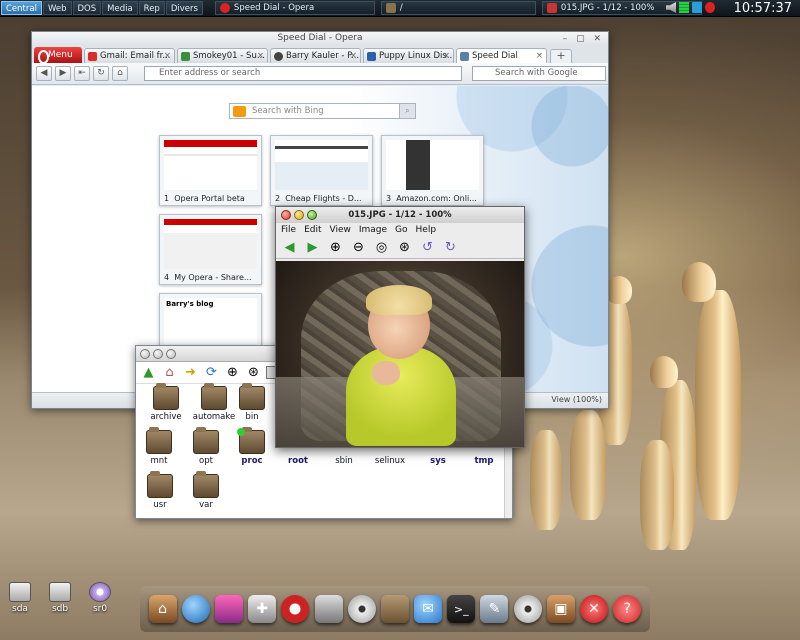 The image size is (800, 640). Describe the element at coordinates (361, 609) in the screenshot. I see `film-icon` at that location.